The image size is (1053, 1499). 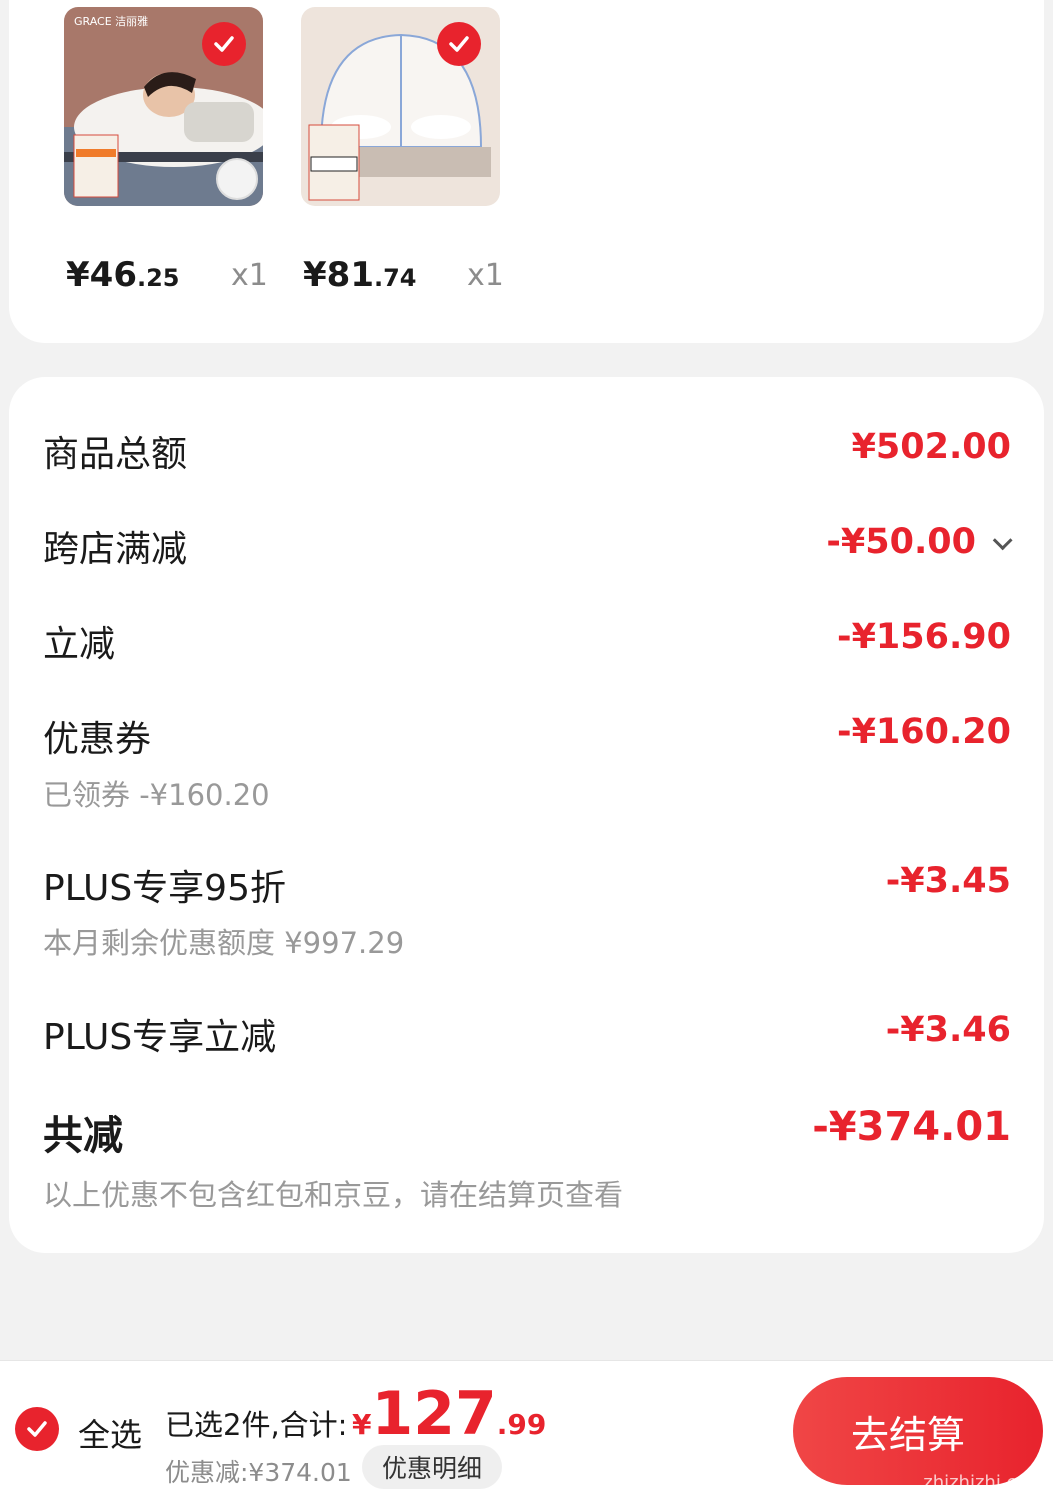 I want to click on total-decimal: .99, so click(x=521, y=1424).